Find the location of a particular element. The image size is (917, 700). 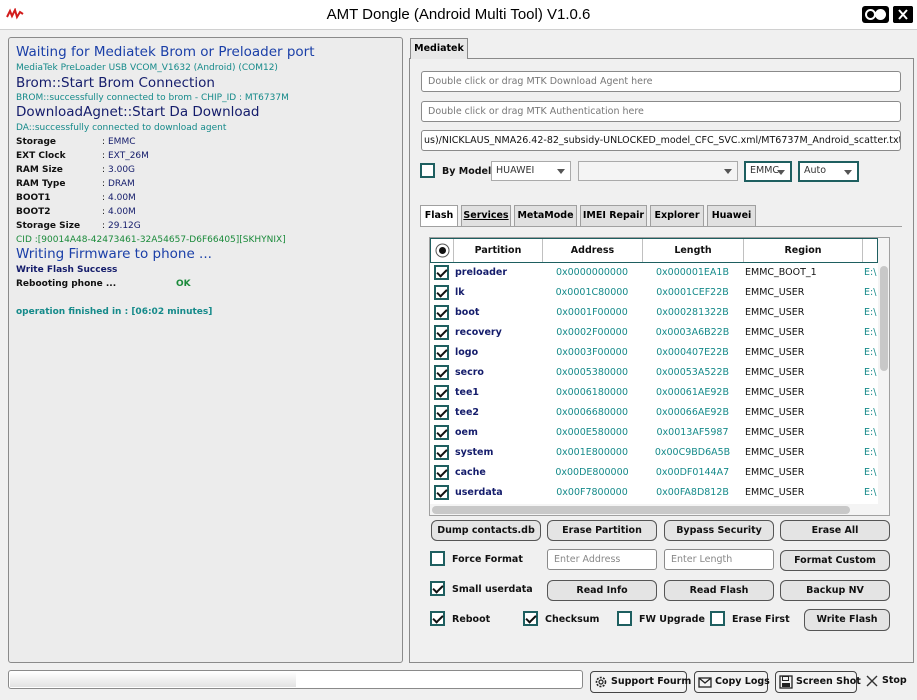

fw-upgrade-checkbox is located at coordinates (624, 618).